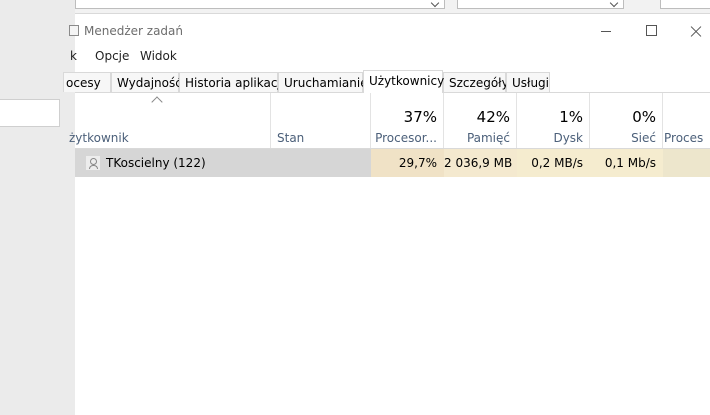  I want to click on background-field, so click(685, 4).